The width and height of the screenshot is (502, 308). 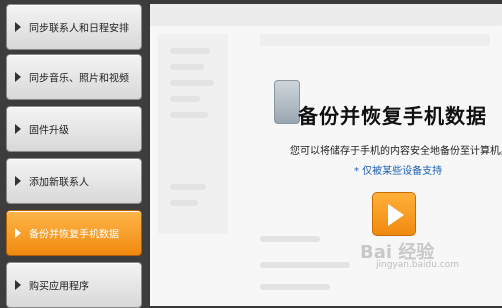 I want to click on sidebar-item-label: 购买应用程序, so click(x=59, y=287).